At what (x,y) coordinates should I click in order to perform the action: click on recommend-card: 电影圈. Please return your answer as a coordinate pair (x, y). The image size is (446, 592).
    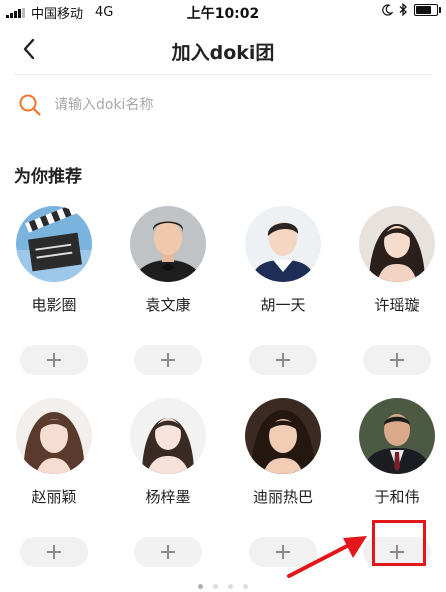
    Looking at the image, I should click on (54, 290).